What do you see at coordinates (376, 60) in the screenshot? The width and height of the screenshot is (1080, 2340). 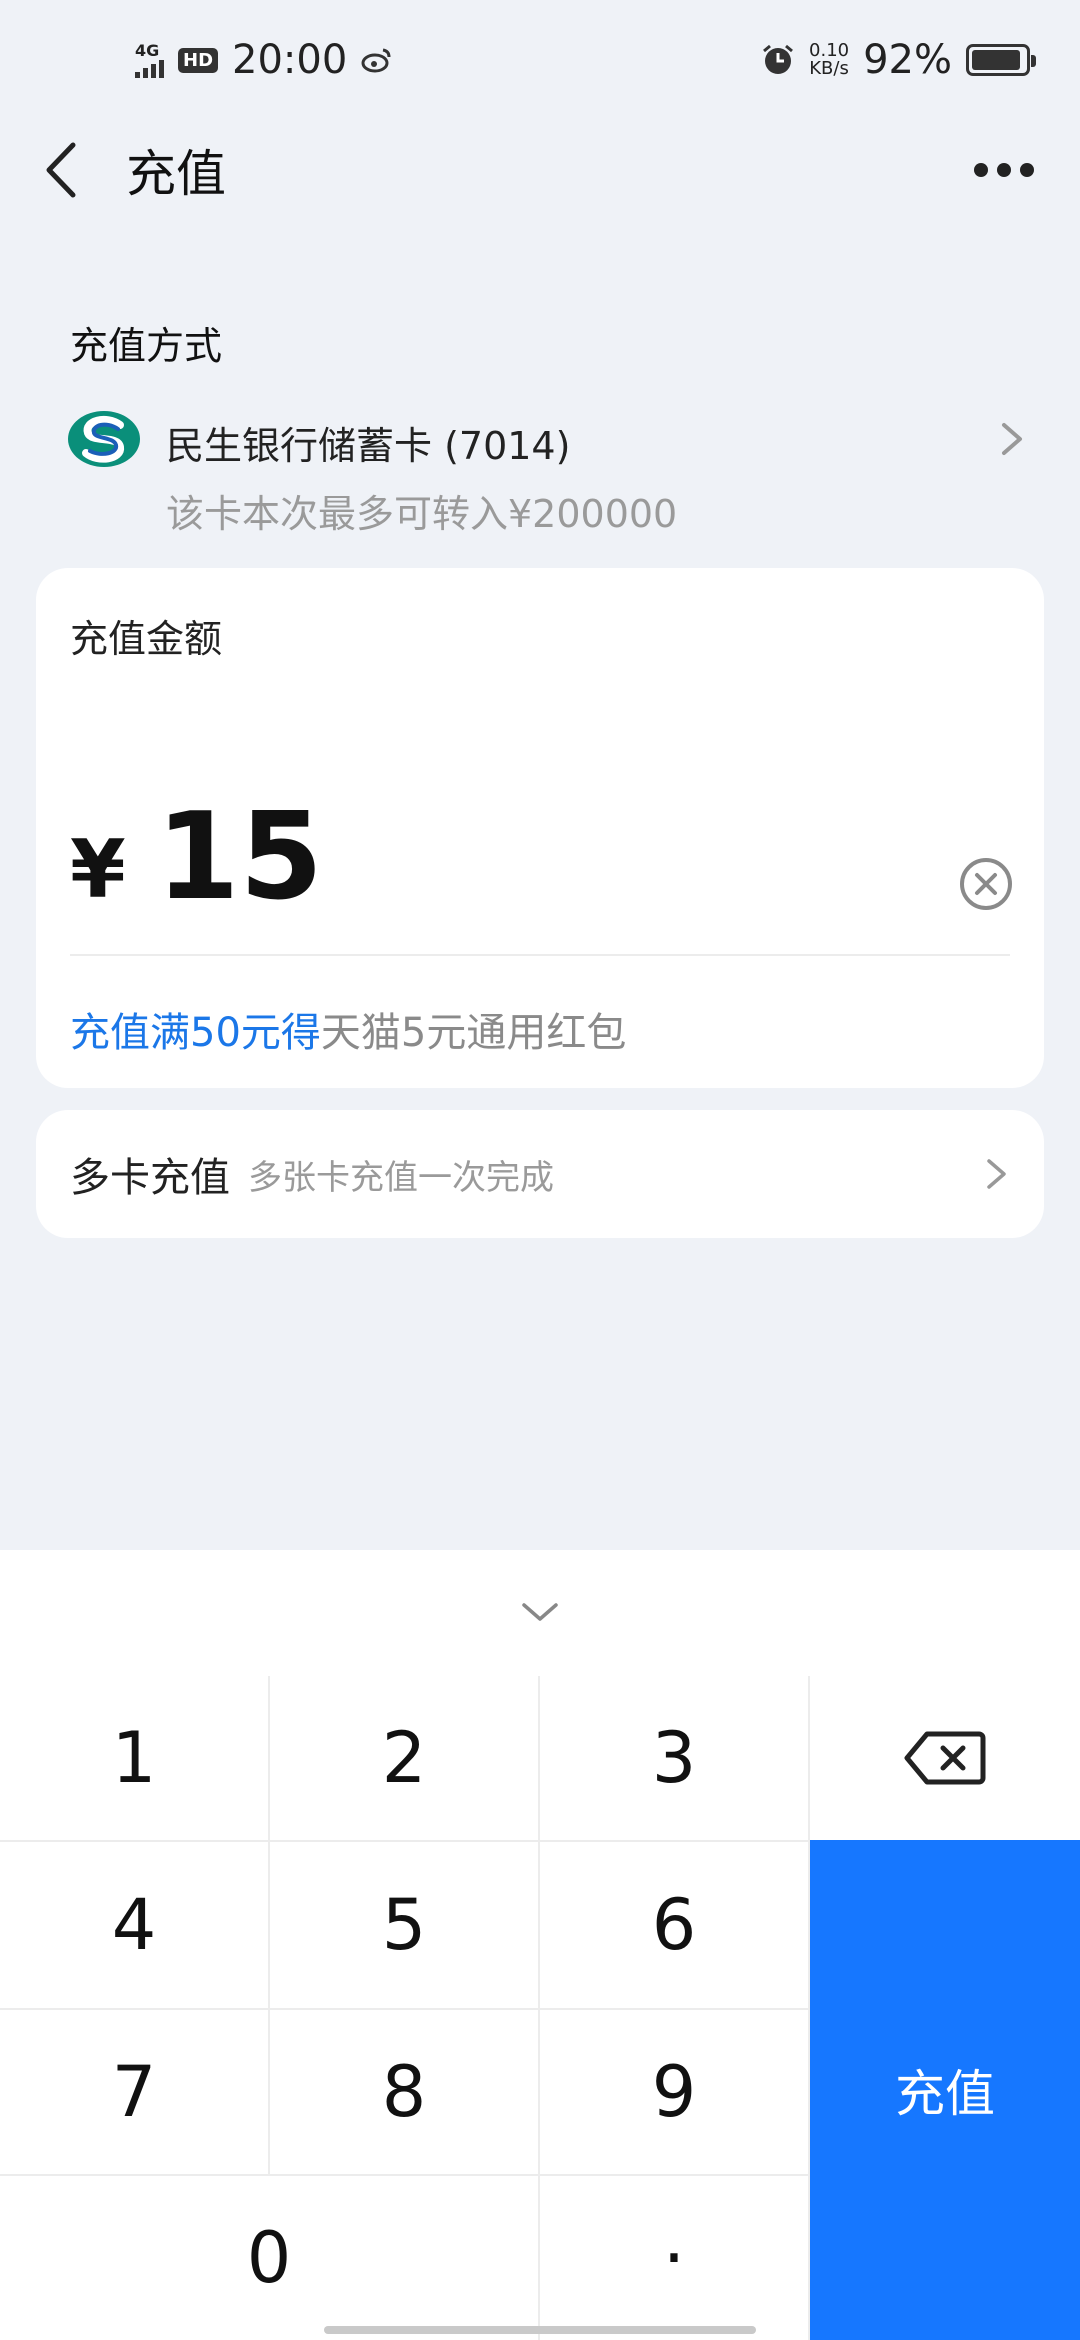 I see `weibo-icon` at bounding box center [376, 60].